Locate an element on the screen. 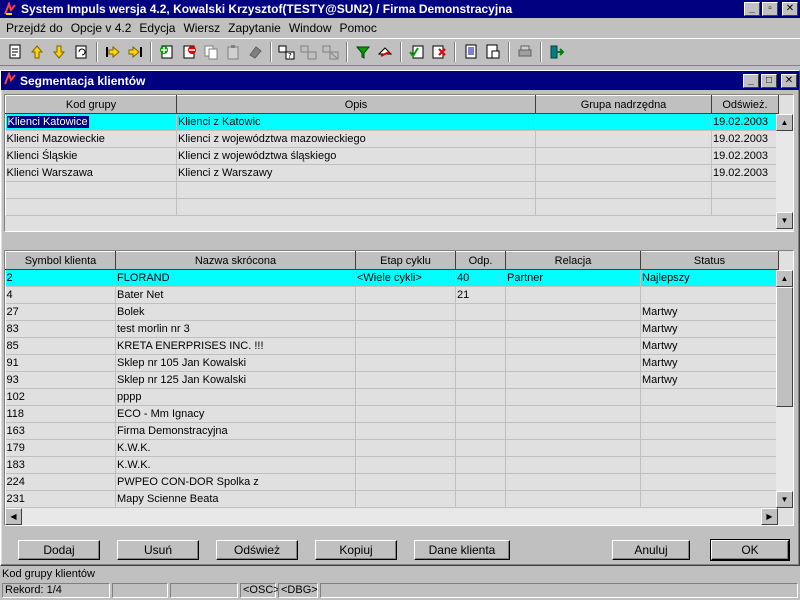  client-row: 93 Sklep nr 125 Jan Kowalski Martwy is located at coordinates (392, 380).